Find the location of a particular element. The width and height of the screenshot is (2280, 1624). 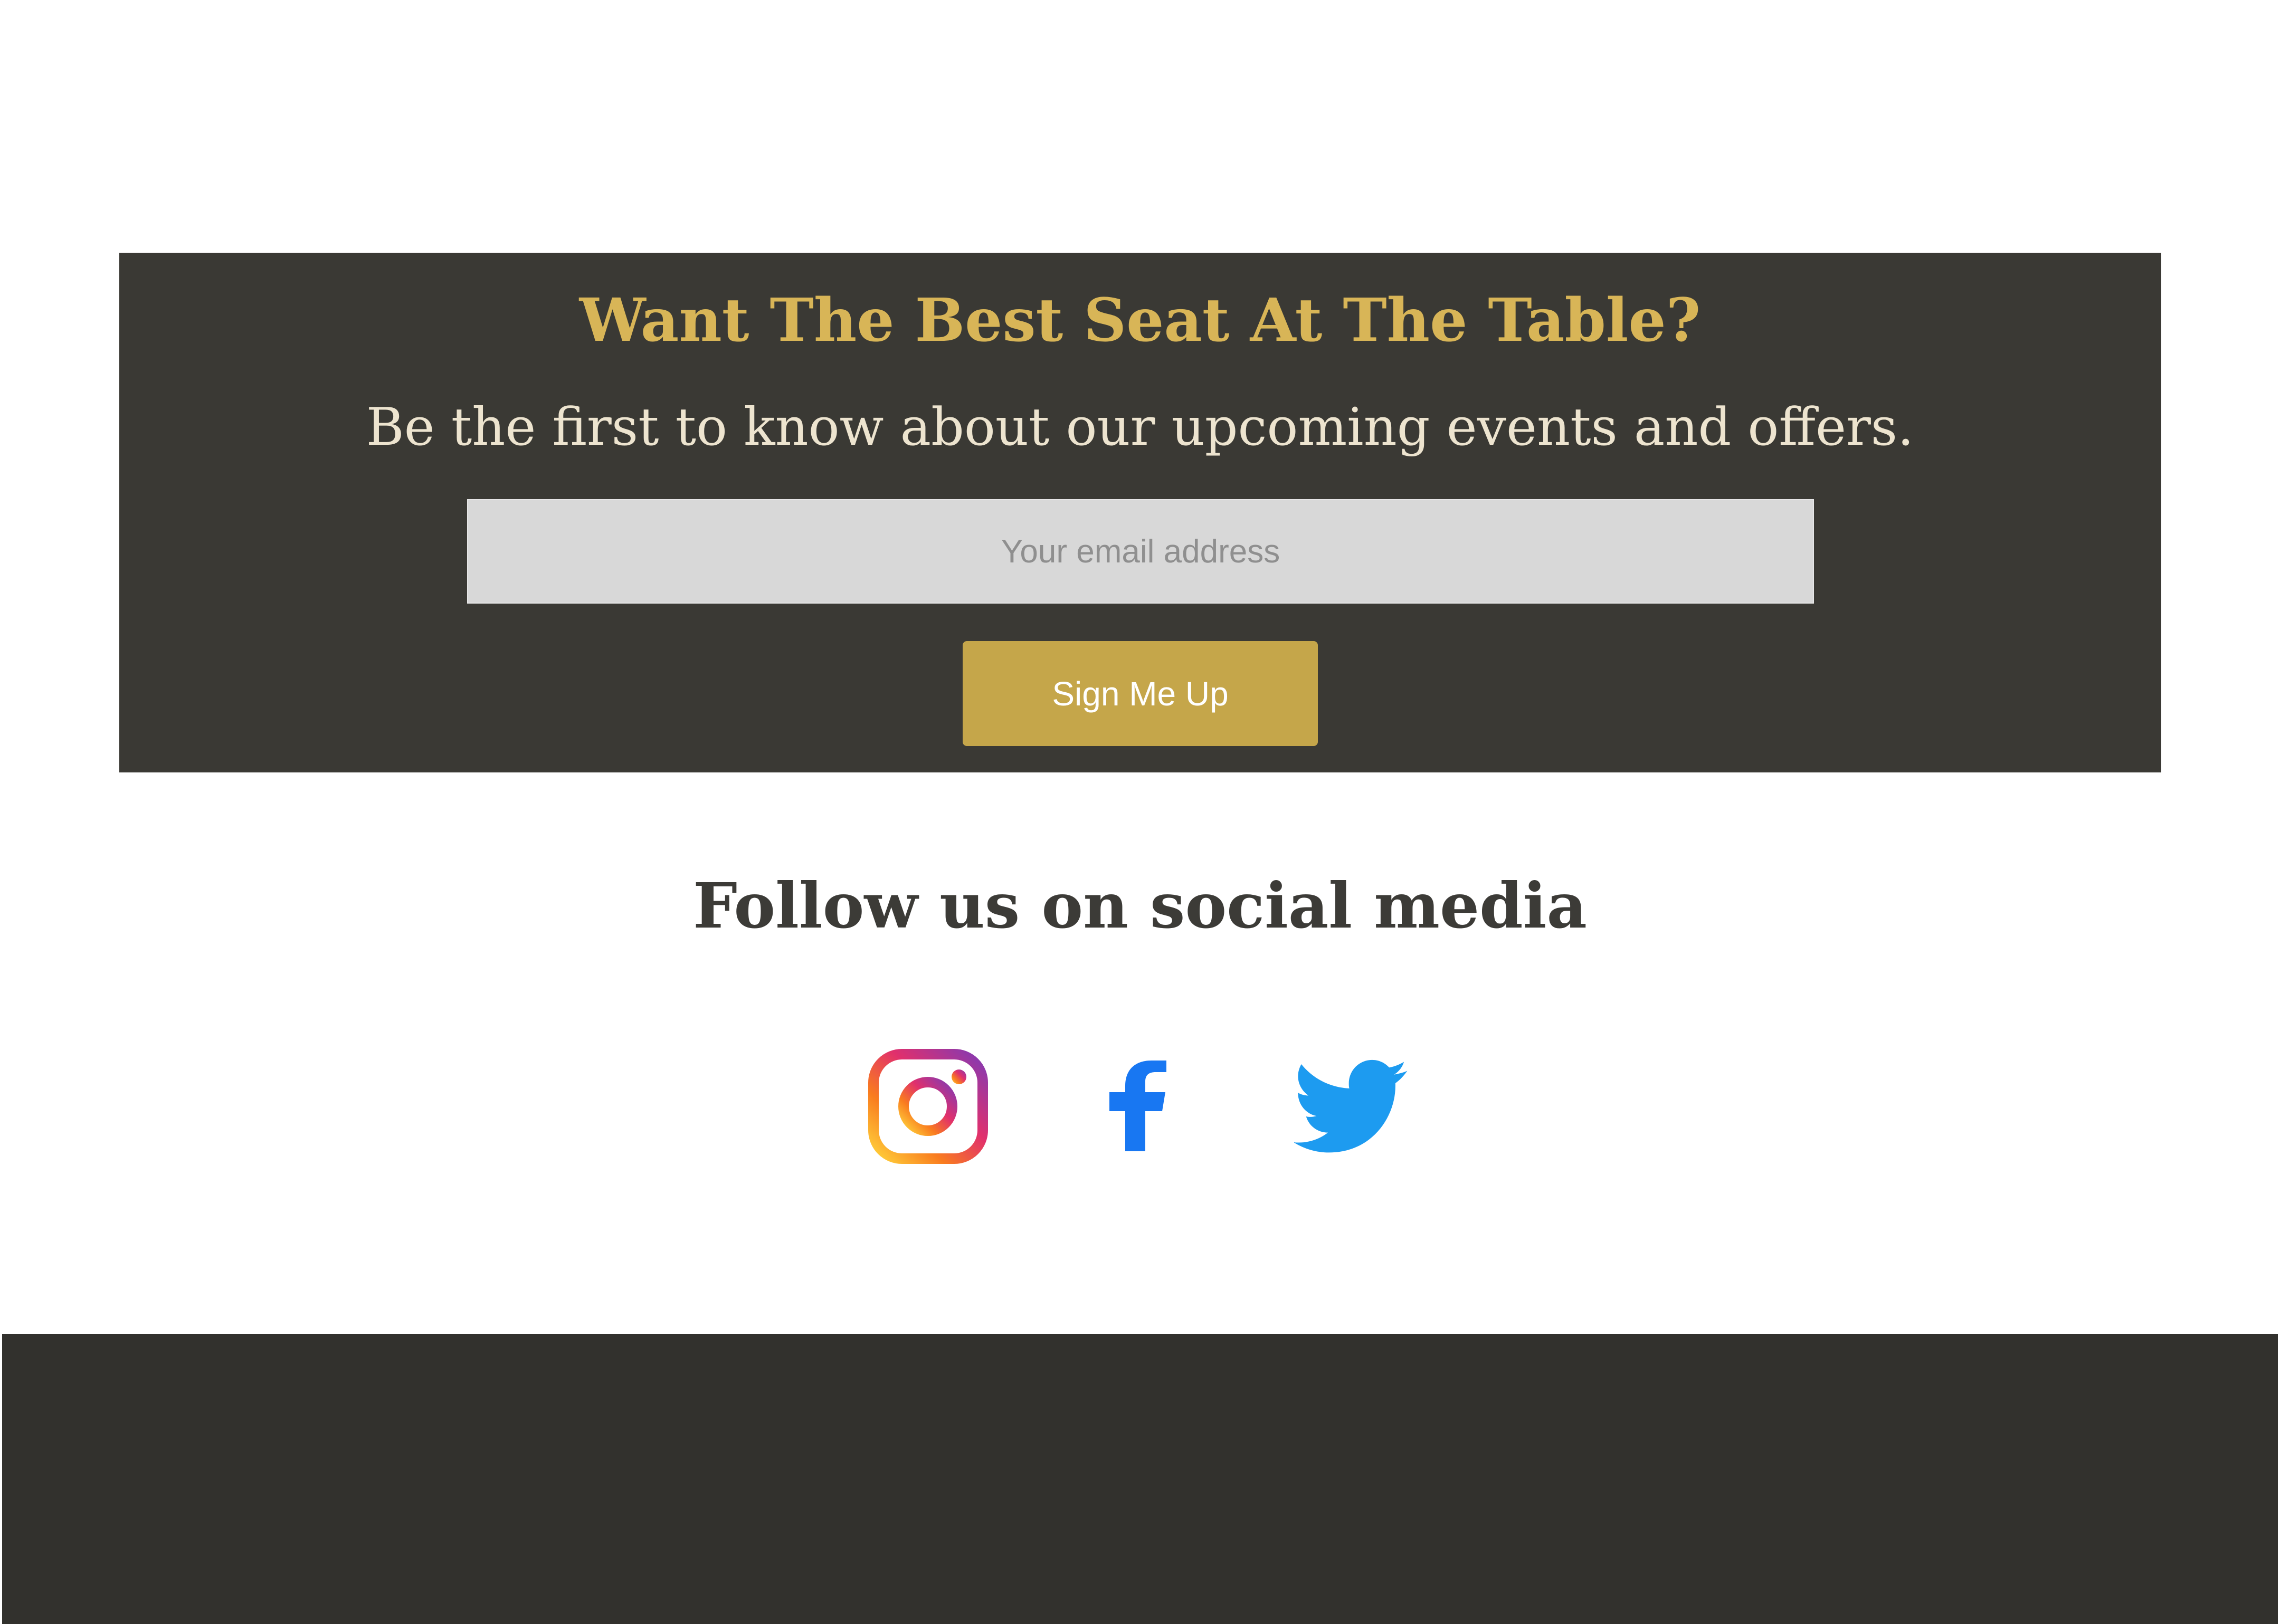

twitter-icon is located at coordinates (1351, 1106).